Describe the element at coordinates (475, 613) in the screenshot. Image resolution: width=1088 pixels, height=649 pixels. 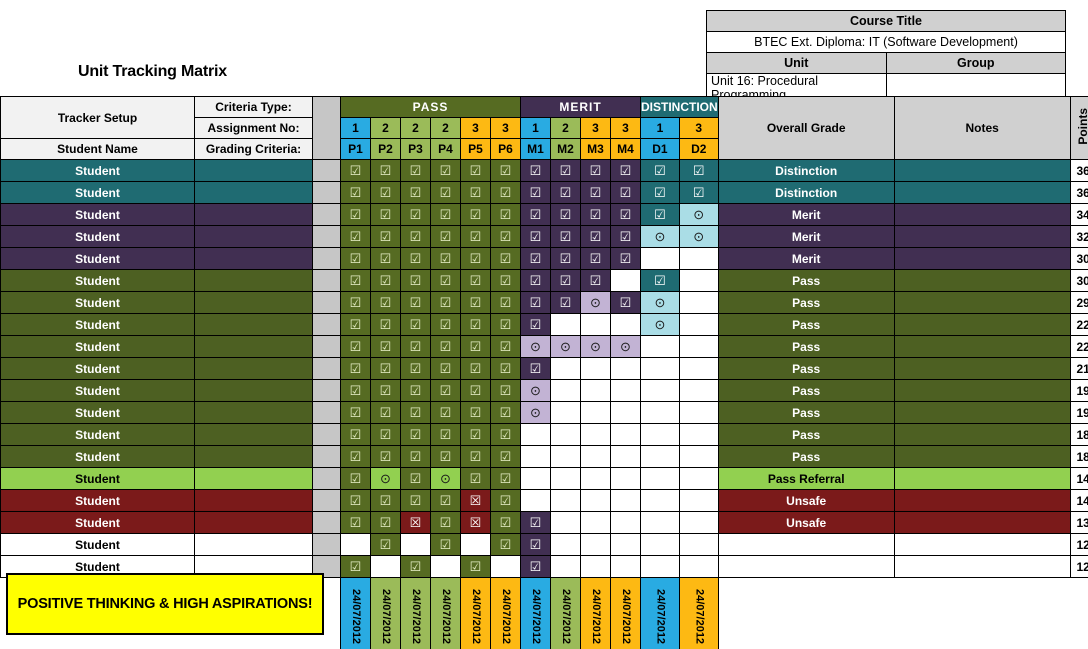
I see `deadline-date-P5: 24/07/2012` at that location.